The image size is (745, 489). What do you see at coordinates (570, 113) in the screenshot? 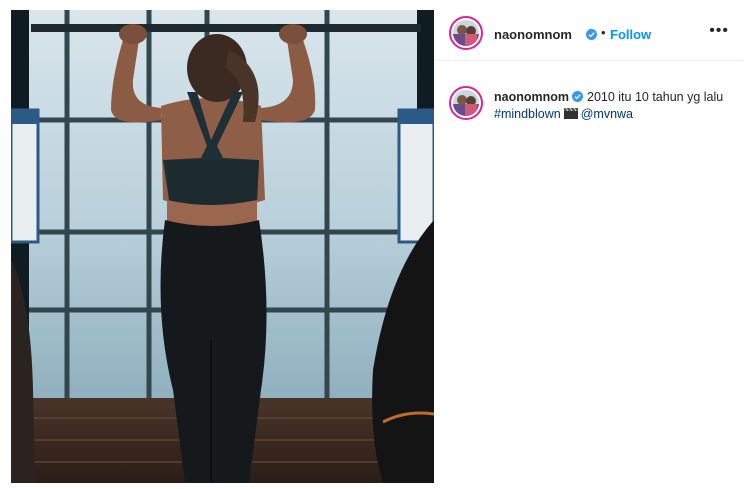
I see `clapper-board-icon` at bounding box center [570, 113].